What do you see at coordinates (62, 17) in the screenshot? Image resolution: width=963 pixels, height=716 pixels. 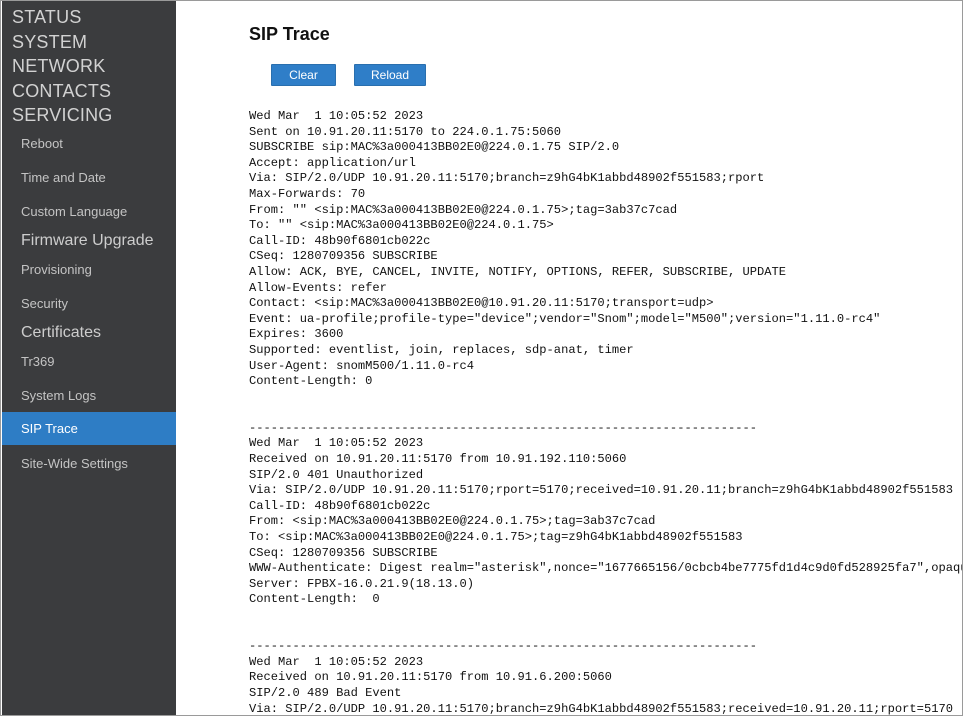 I see `nav-status: STATUS` at bounding box center [62, 17].